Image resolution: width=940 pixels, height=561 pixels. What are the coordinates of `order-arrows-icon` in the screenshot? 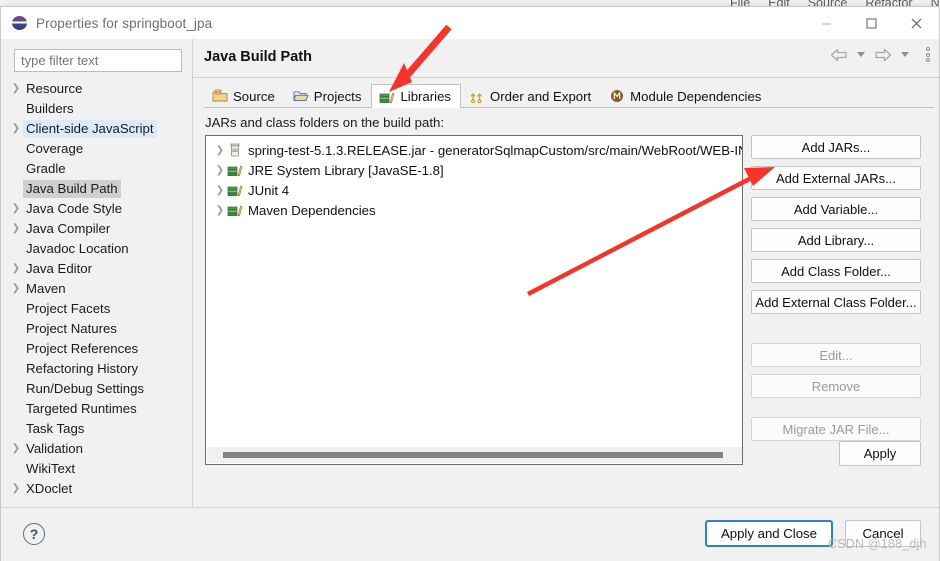 It's located at (477, 96).